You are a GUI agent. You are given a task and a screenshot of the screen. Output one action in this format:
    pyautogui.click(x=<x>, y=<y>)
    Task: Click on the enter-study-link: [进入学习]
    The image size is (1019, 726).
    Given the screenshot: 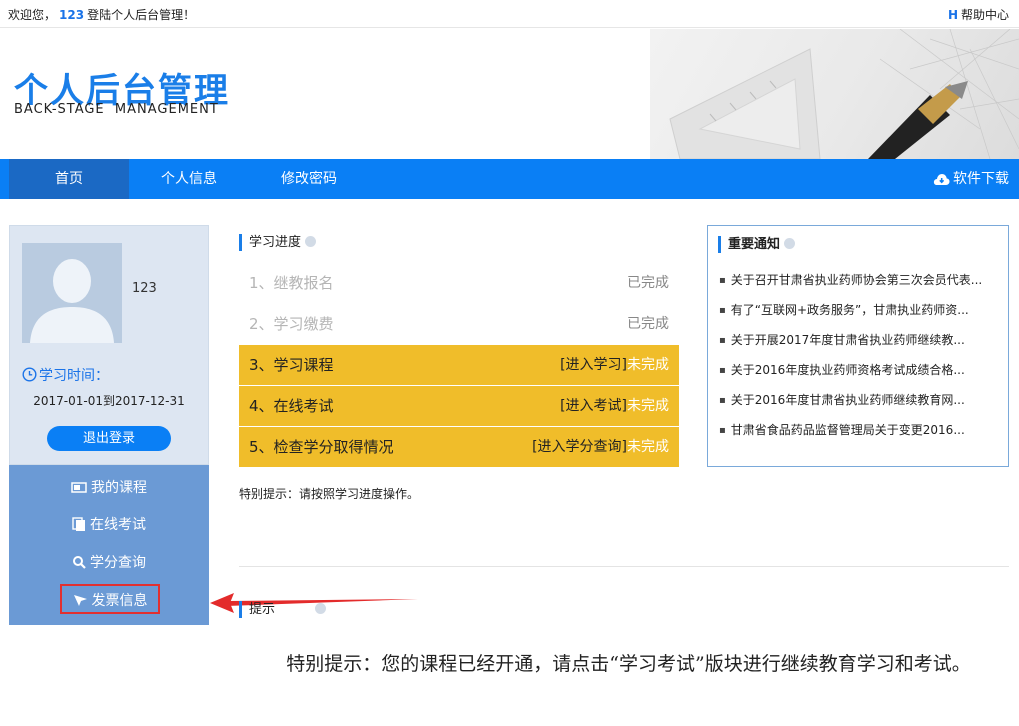 What is the action you would take?
    pyautogui.click(x=593, y=365)
    